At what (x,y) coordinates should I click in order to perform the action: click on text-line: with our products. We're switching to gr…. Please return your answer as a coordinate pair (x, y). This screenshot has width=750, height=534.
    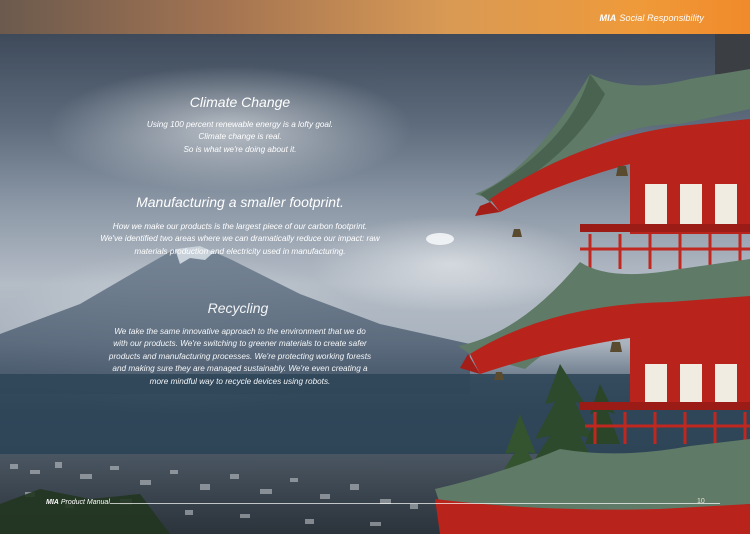
    Looking at the image, I should click on (240, 344).